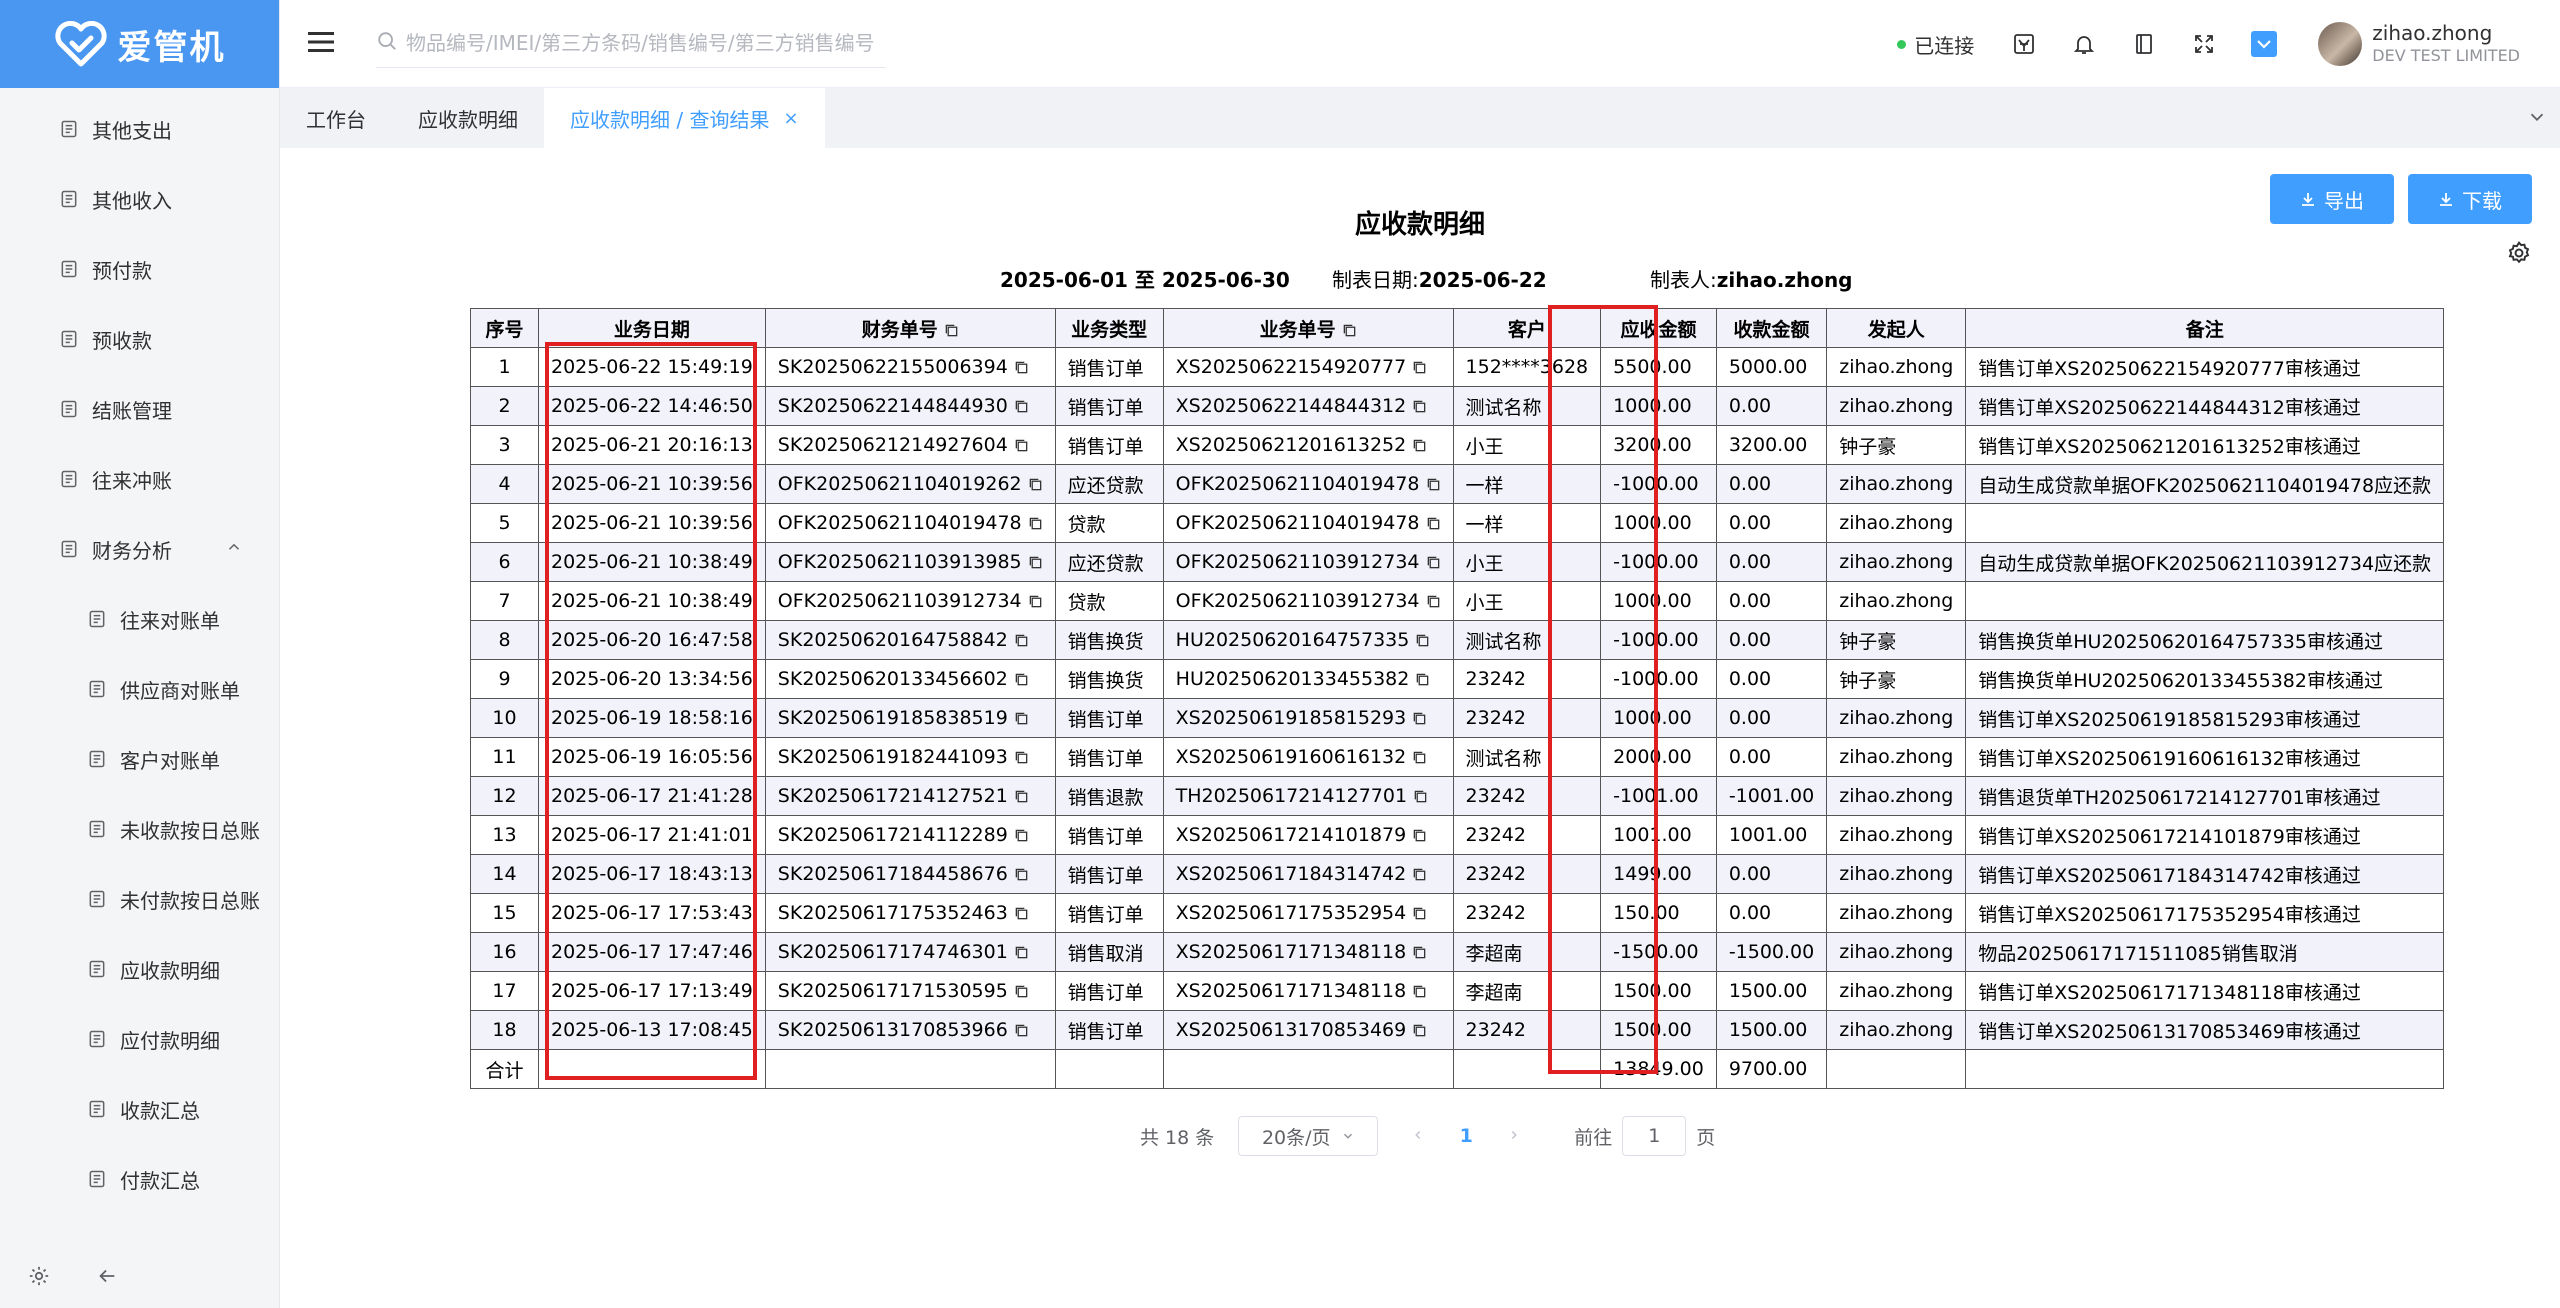 The width and height of the screenshot is (2560, 1308). I want to click on tab-receivable-detail: 应收款明细, so click(468, 118).